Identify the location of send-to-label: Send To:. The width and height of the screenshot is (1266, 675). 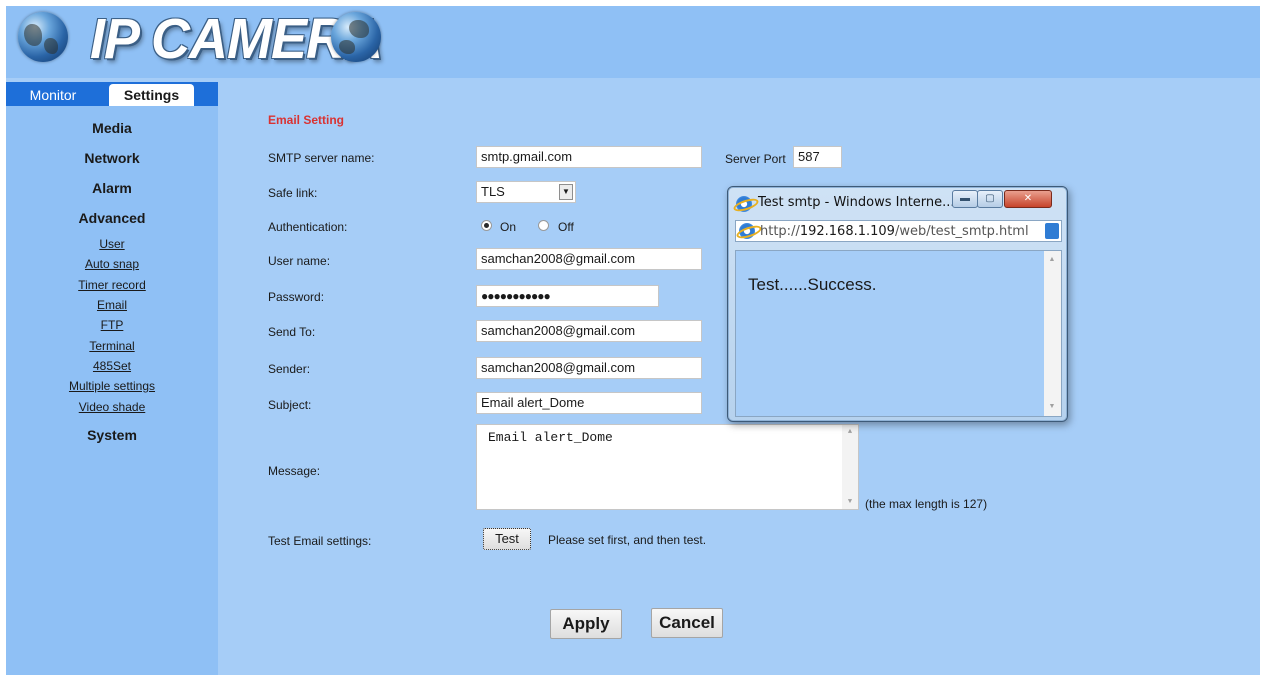
(292, 332).